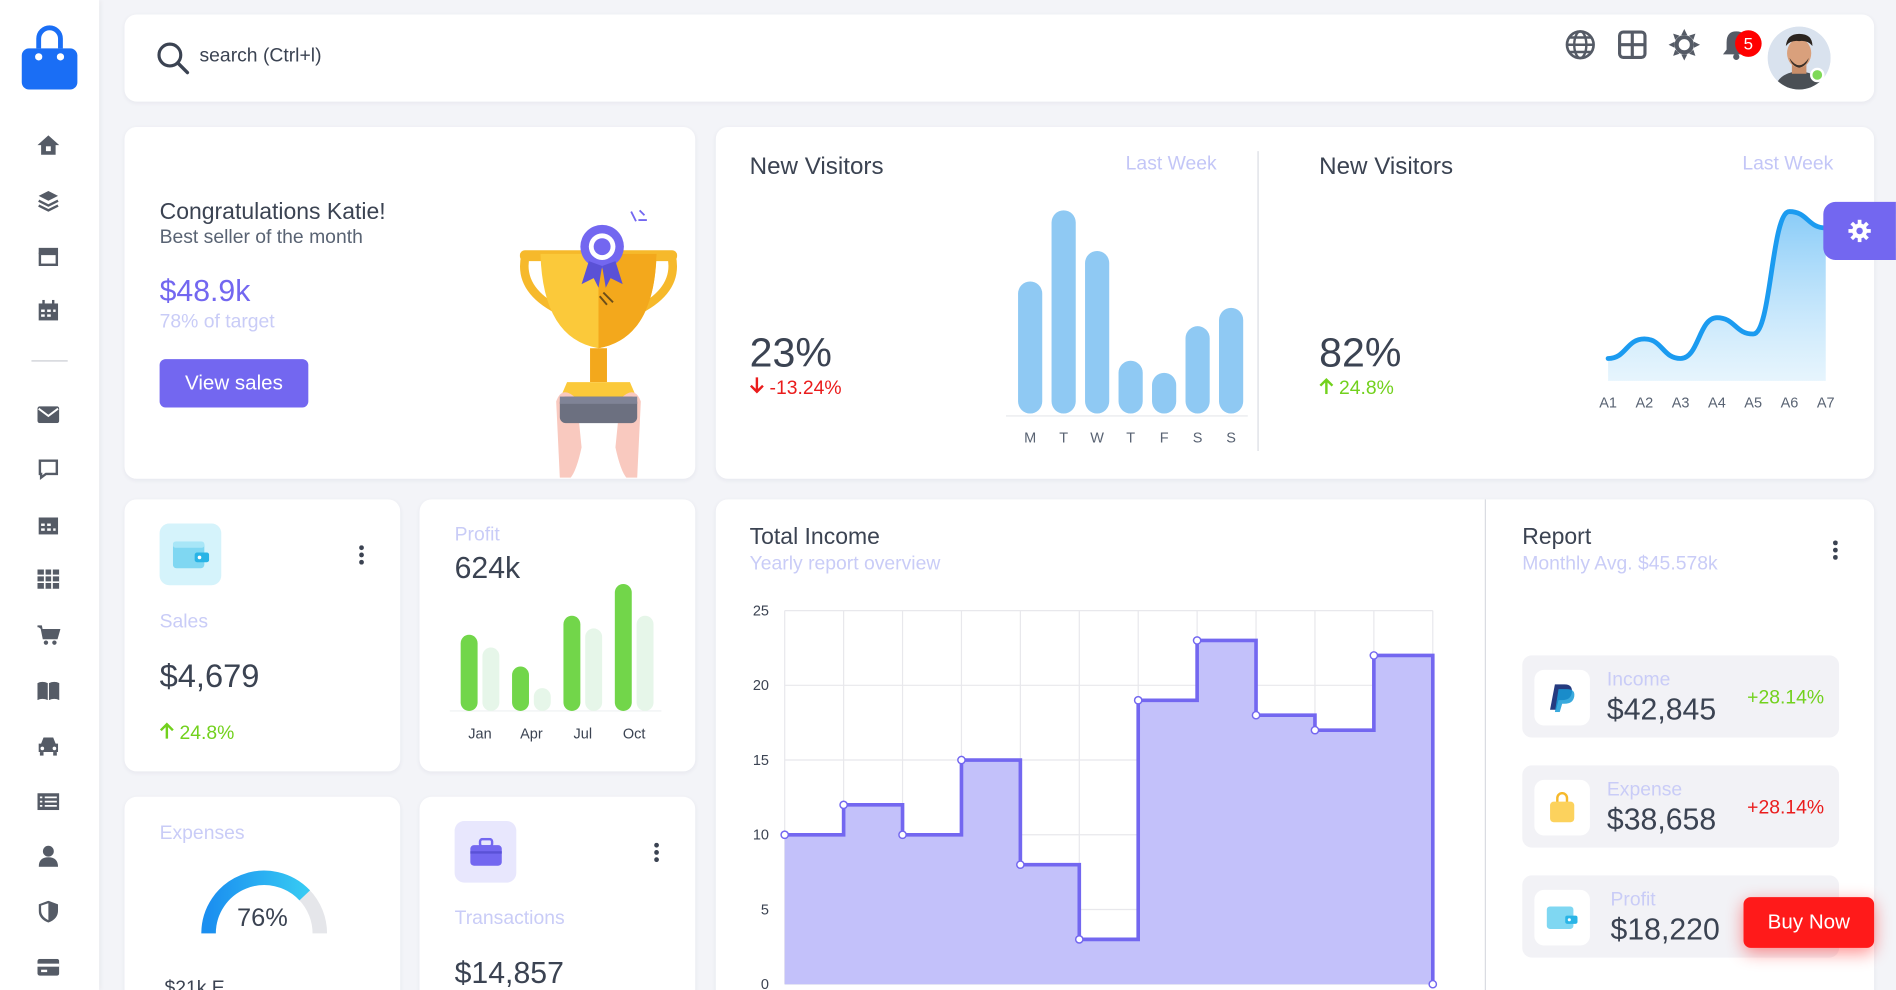 This screenshot has width=1896, height=990. Describe the element at coordinates (1386, 167) in the screenshot. I see `visitors-line-title: New Visitors` at that location.